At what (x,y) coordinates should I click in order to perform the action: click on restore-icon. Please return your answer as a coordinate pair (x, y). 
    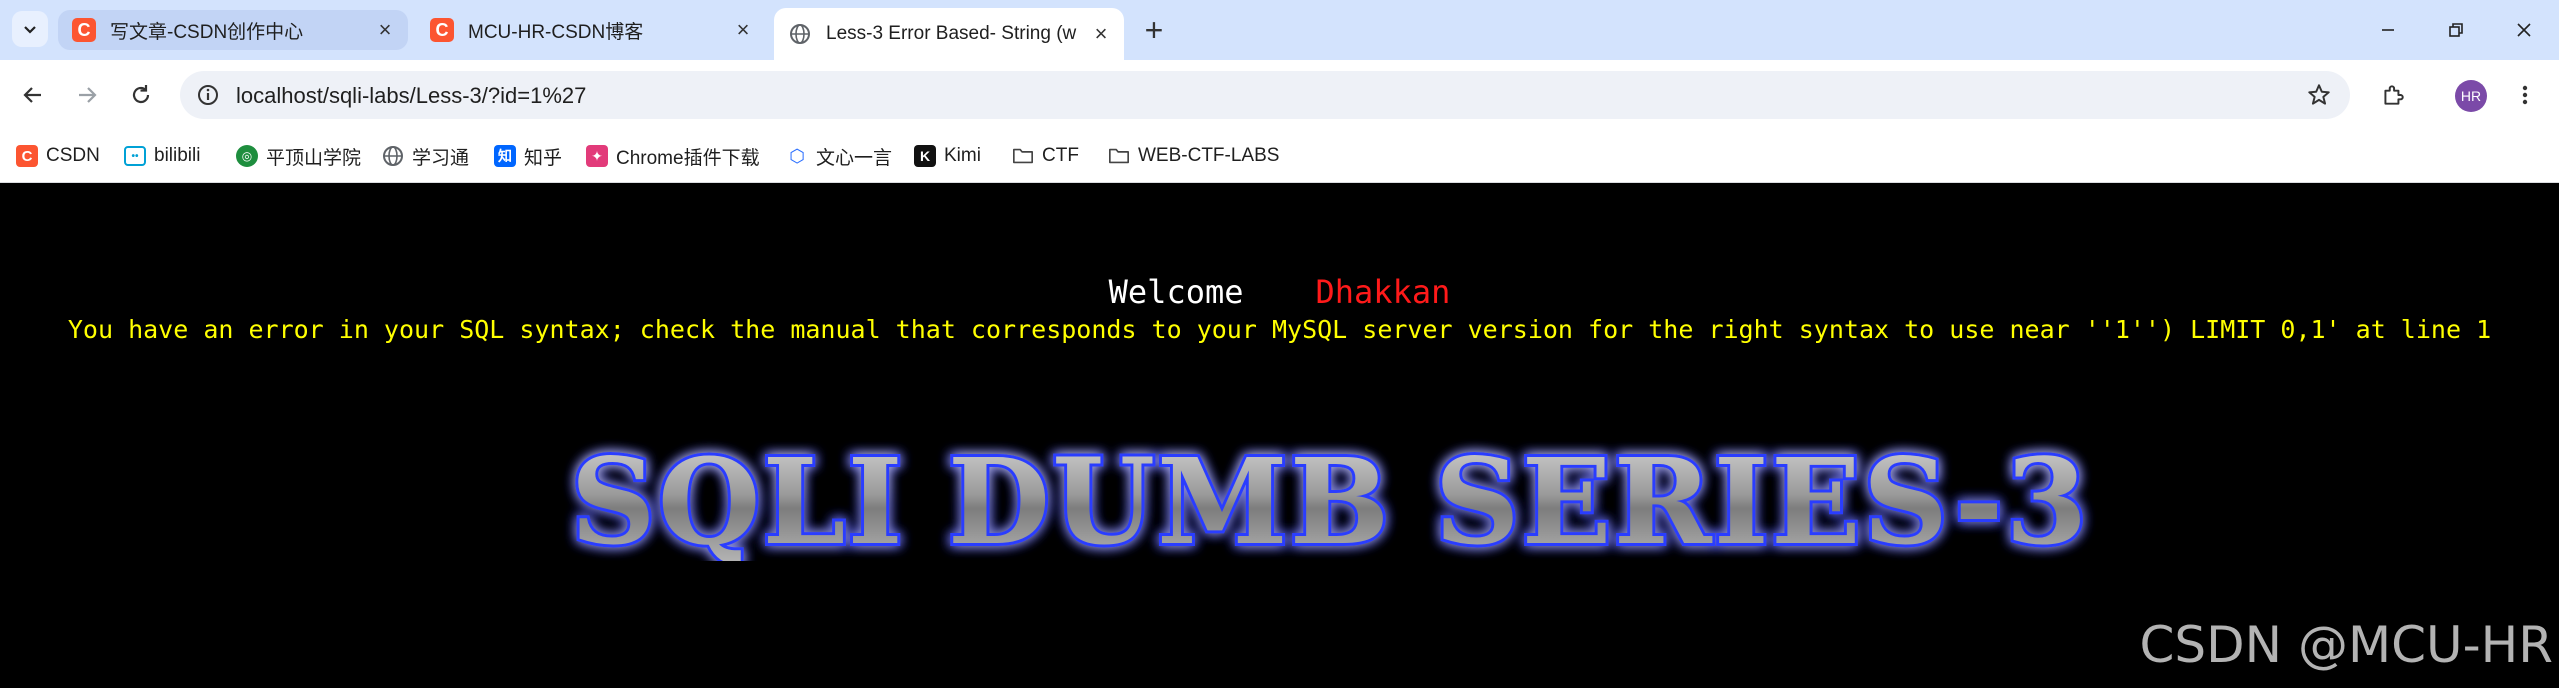
    Looking at the image, I should click on (2456, 30).